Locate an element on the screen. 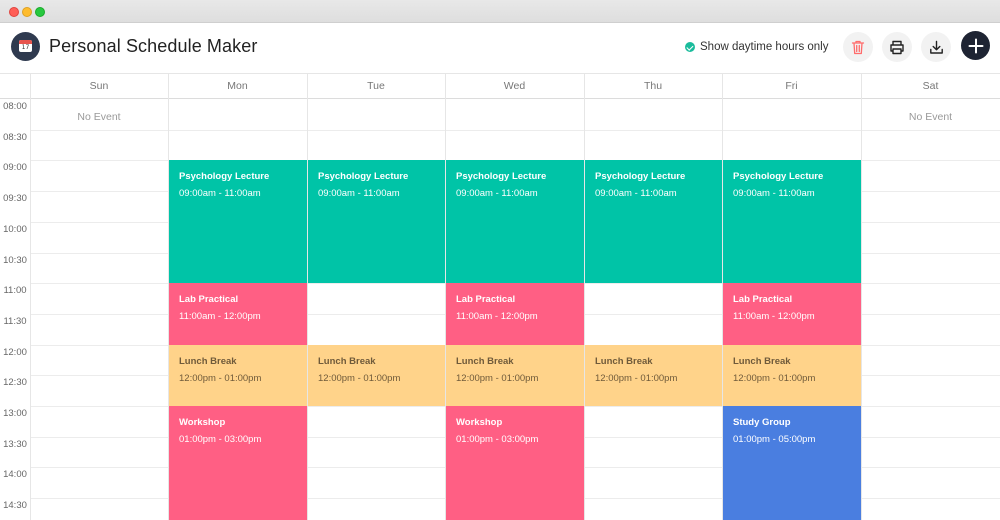 The width and height of the screenshot is (1000, 520). time-label: 10:00 is located at coordinates (15, 229).